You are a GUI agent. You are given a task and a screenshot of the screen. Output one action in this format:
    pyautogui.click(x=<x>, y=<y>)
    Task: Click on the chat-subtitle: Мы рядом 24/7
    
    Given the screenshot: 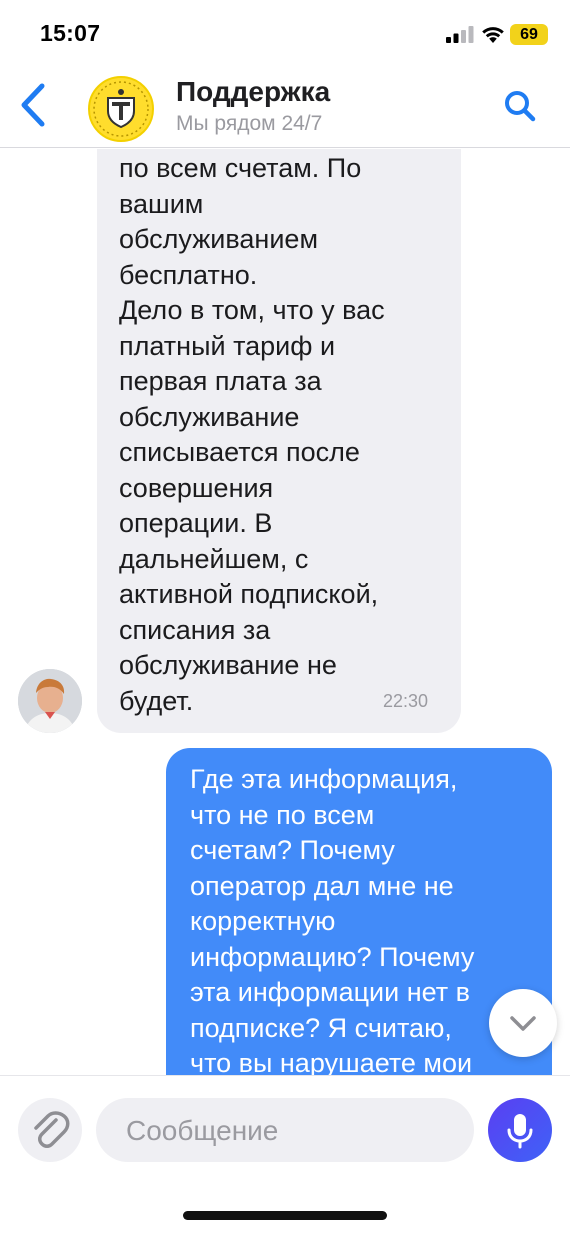 What is the action you would take?
    pyautogui.click(x=249, y=123)
    